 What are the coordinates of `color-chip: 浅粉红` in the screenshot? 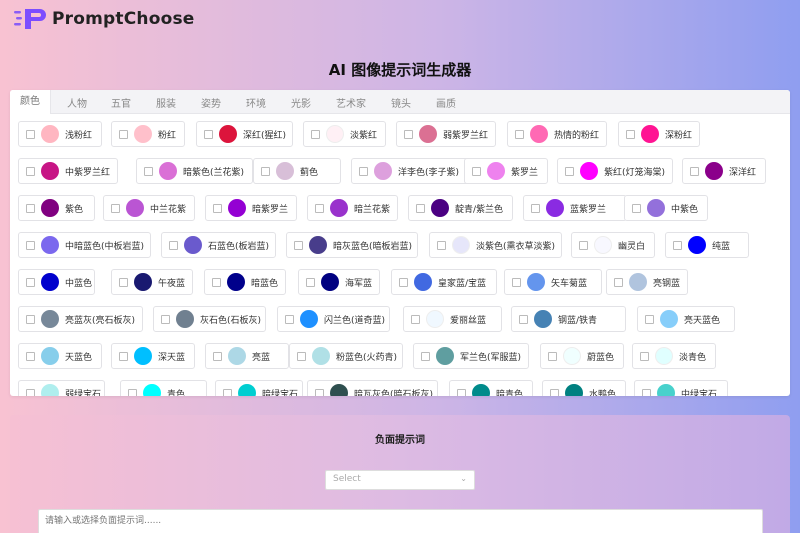 It's located at (60, 134).